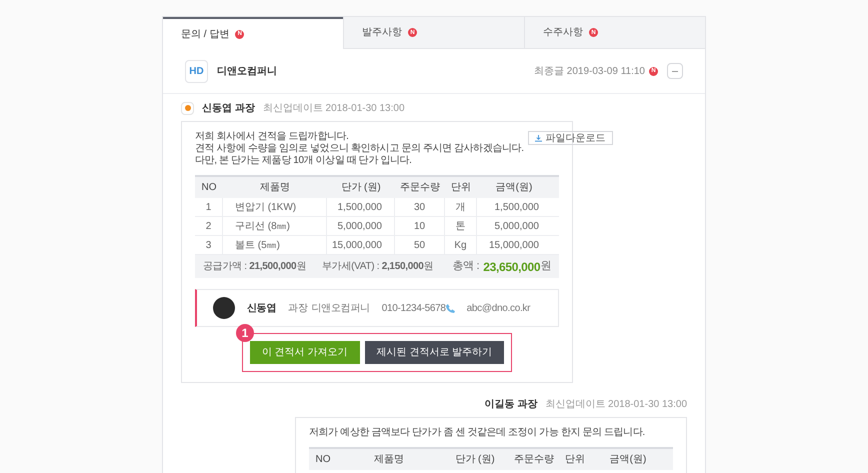 This screenshot has height=473, width=868. I want to click on table-cell: 변압기 (1KW), so click(275, 207).